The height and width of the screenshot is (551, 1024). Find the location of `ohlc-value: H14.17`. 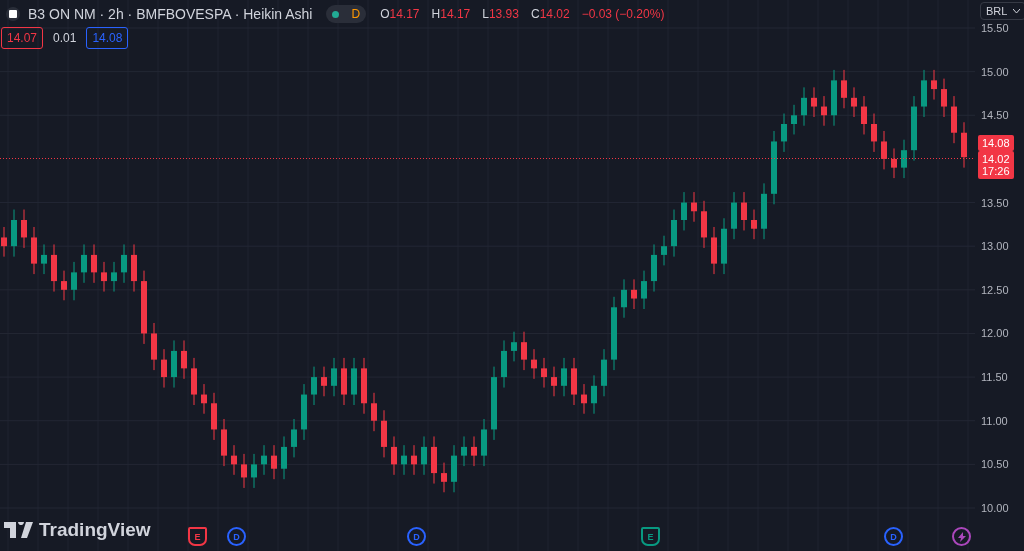

ohlc-value: H14.17 is located at coordinates (451, 14).